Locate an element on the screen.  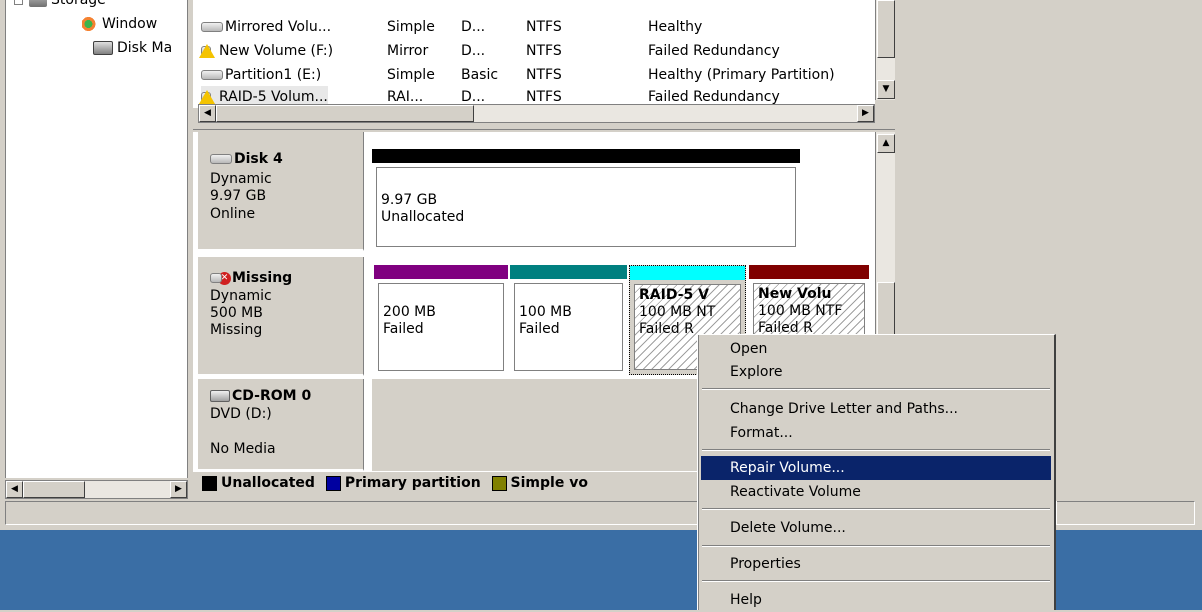
disk-state: No Media is located at coordinates (243, 449).